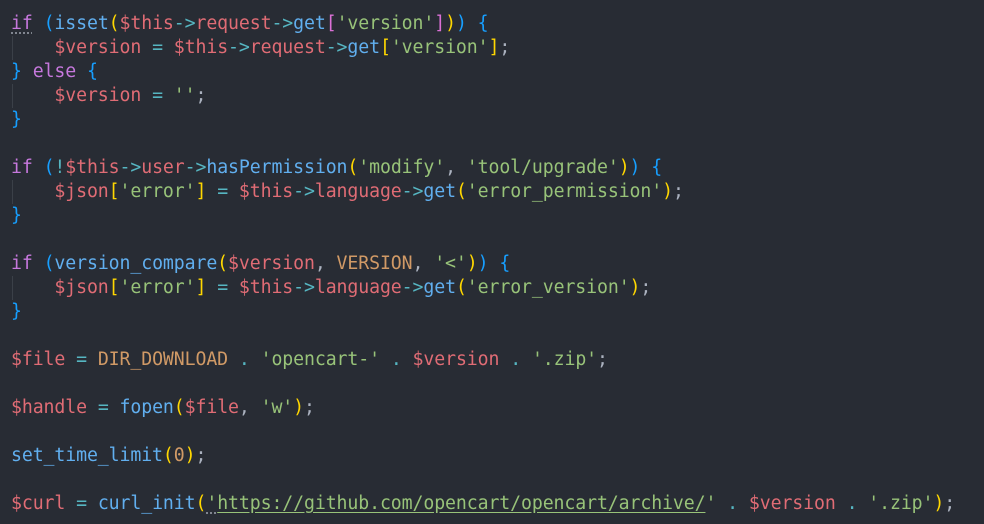 The image size is (984, 524). I want to click on code-token: 'error', so click(157, 191).